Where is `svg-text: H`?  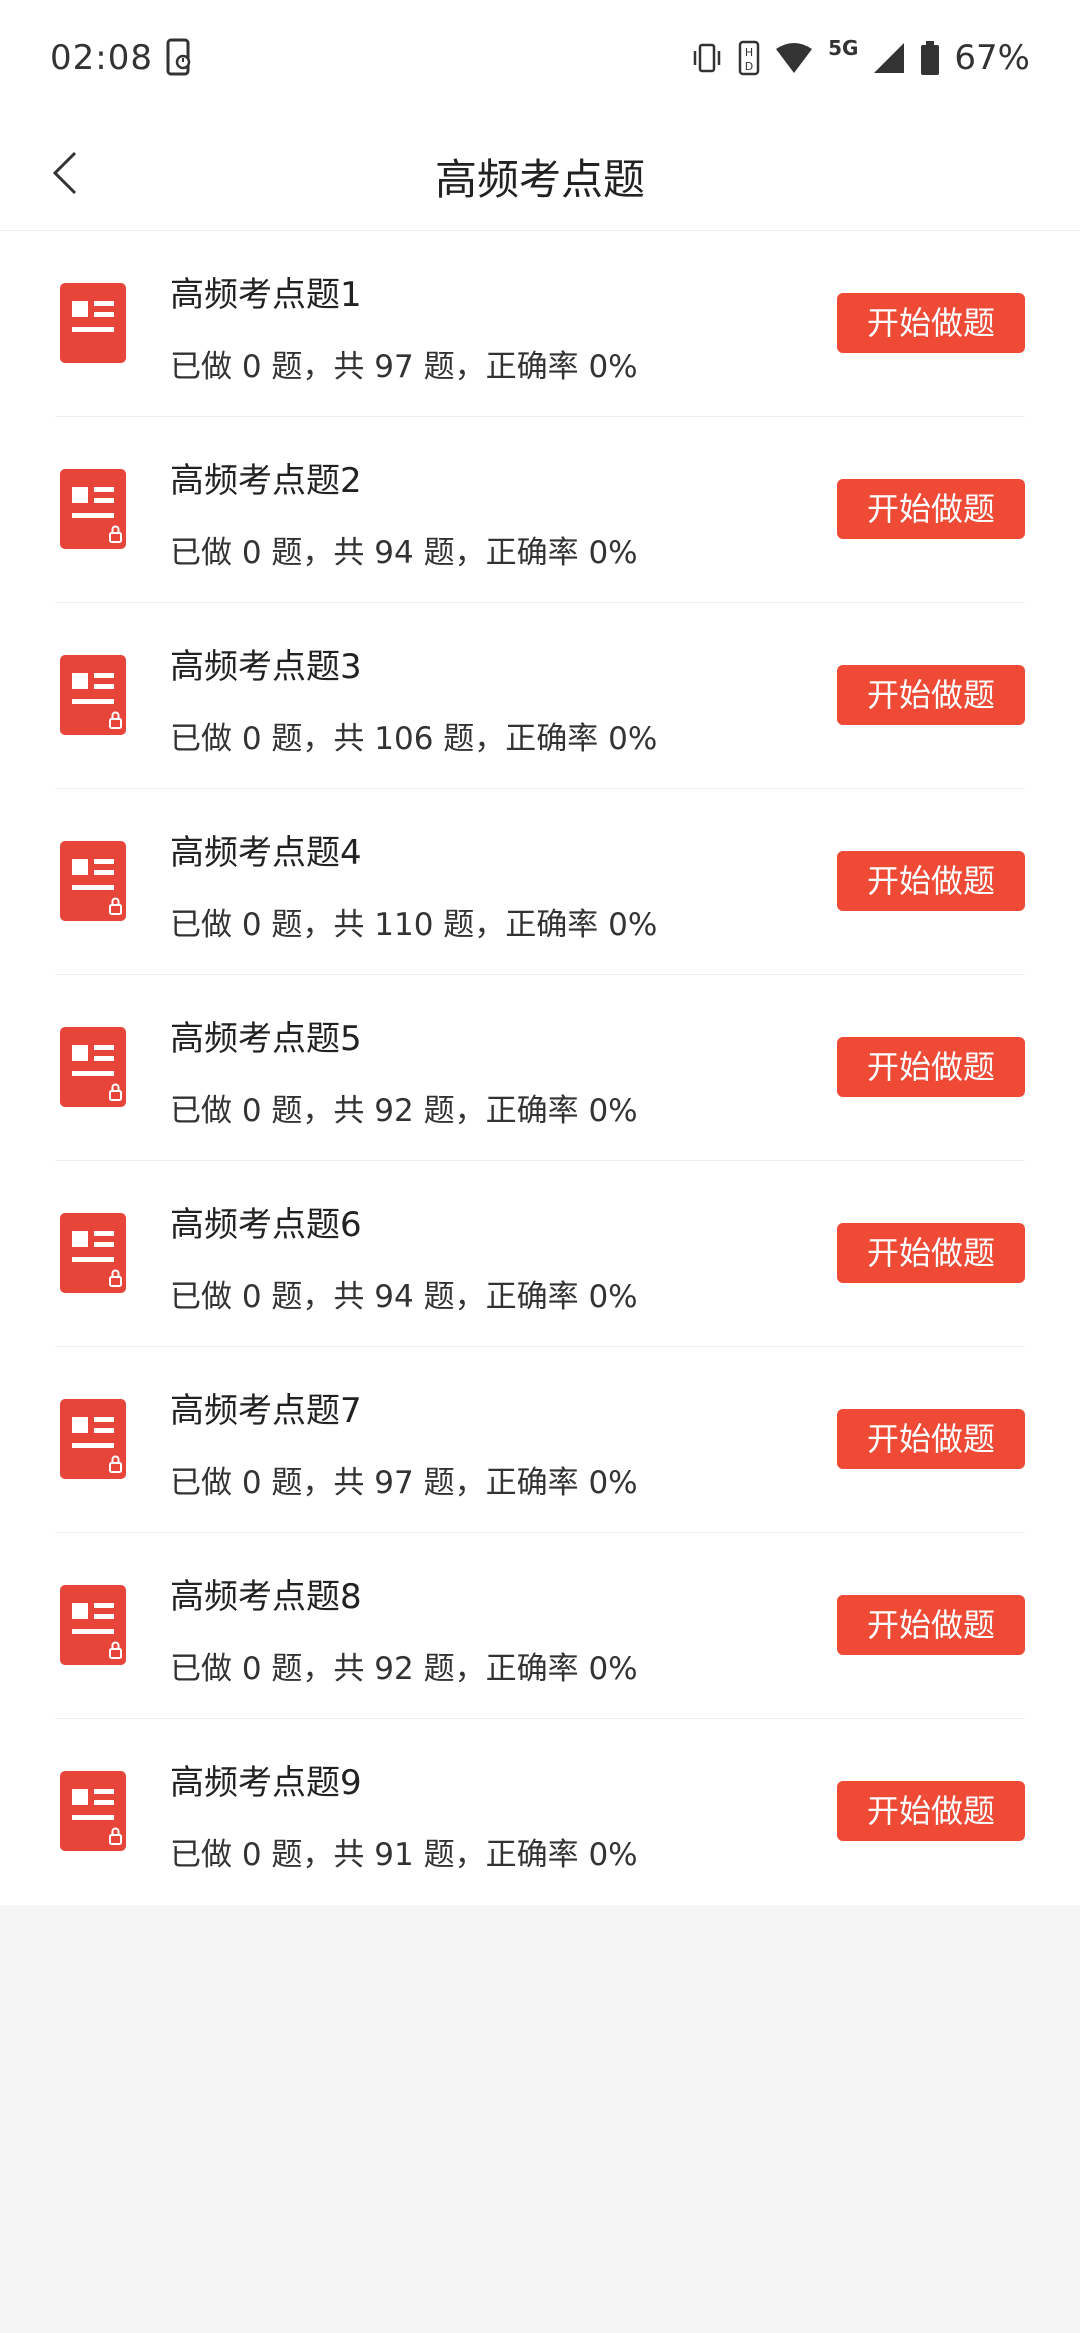 svg-text: H is located at coordinates (749, 52).